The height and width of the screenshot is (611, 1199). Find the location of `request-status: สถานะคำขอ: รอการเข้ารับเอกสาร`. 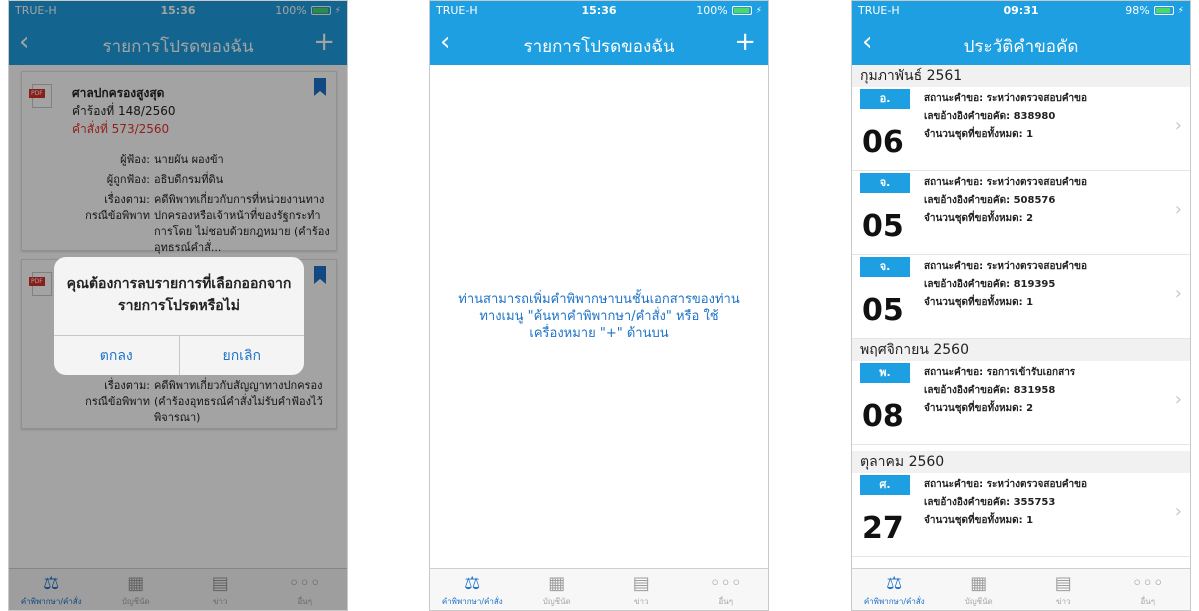

request-status: สถานะคำขอ: รอการเข้ารับเอกสาร is located at coordinates (1000, 372).